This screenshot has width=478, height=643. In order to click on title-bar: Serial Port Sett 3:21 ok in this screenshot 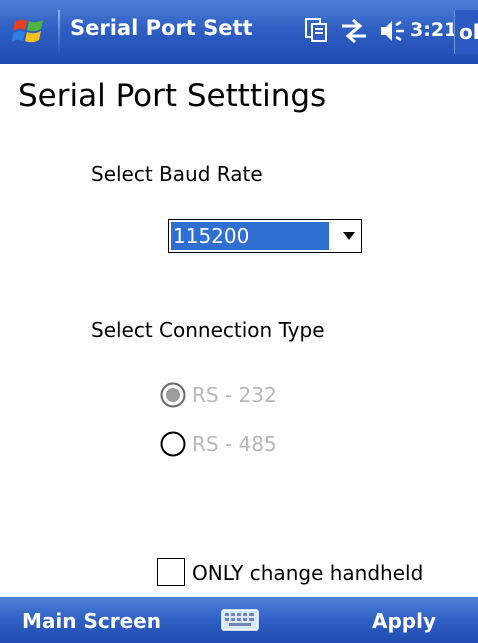, I will do `click(239, 32)`.